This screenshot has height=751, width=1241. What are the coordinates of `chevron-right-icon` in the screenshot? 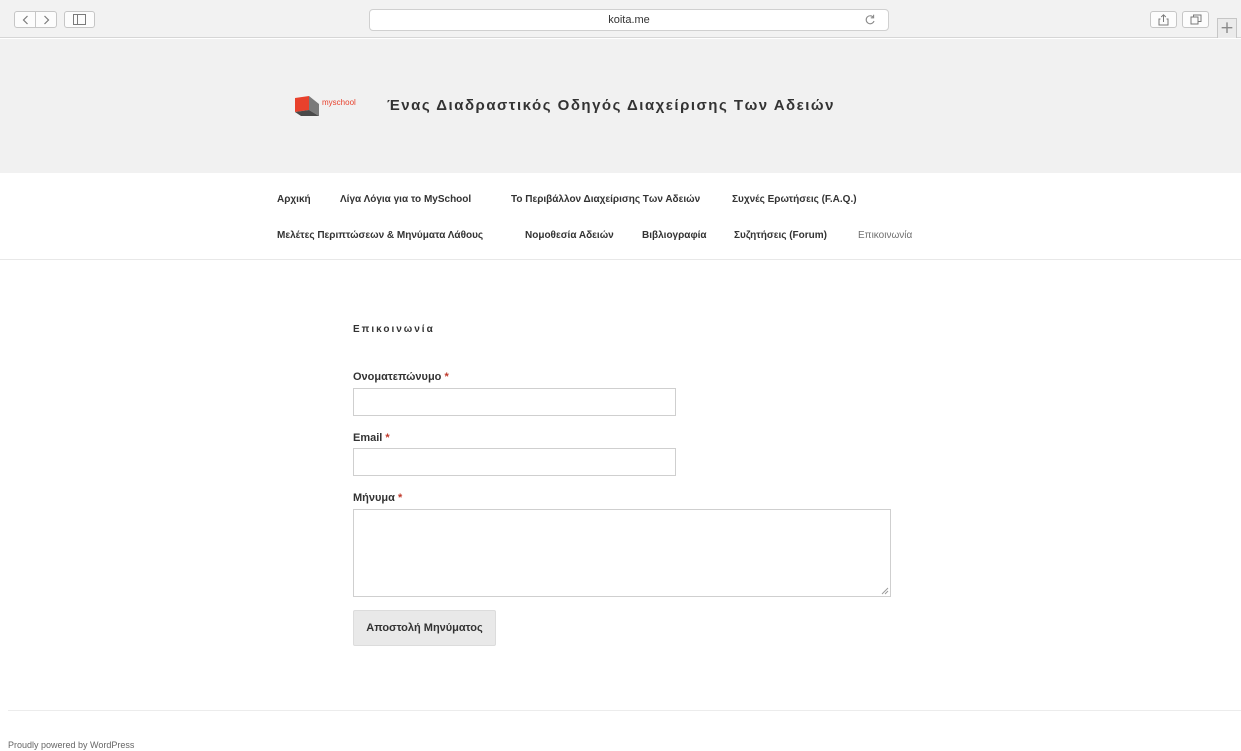 It's located at (46, 19).